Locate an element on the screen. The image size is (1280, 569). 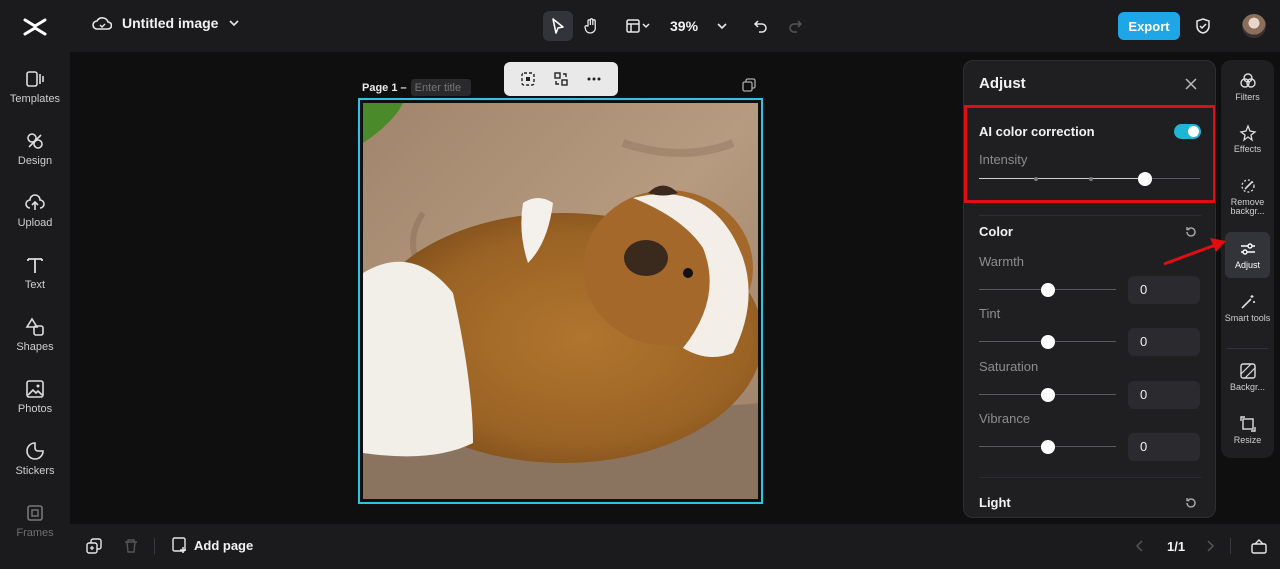
sidebar-item-text: Text is located at coordinates (35, 282).